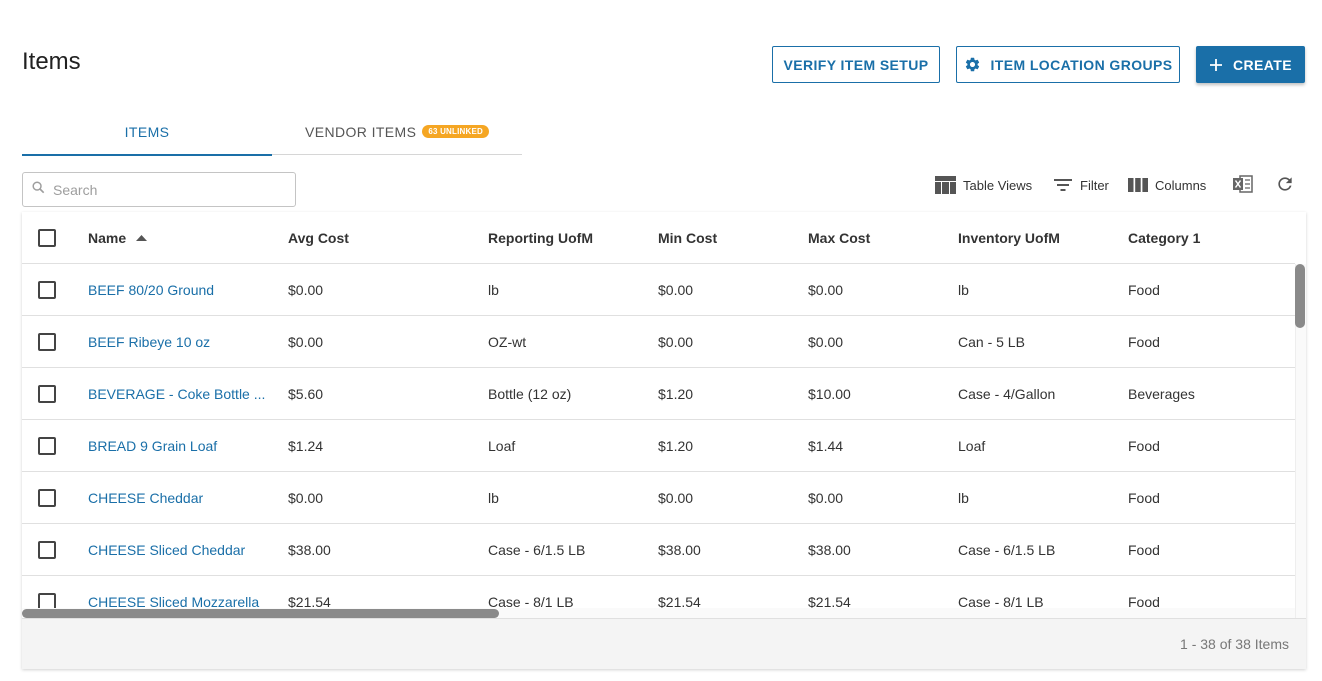 This screenshot has width=1322, height=681. I want to click on filter-button: Filter, so click(1081, 185).